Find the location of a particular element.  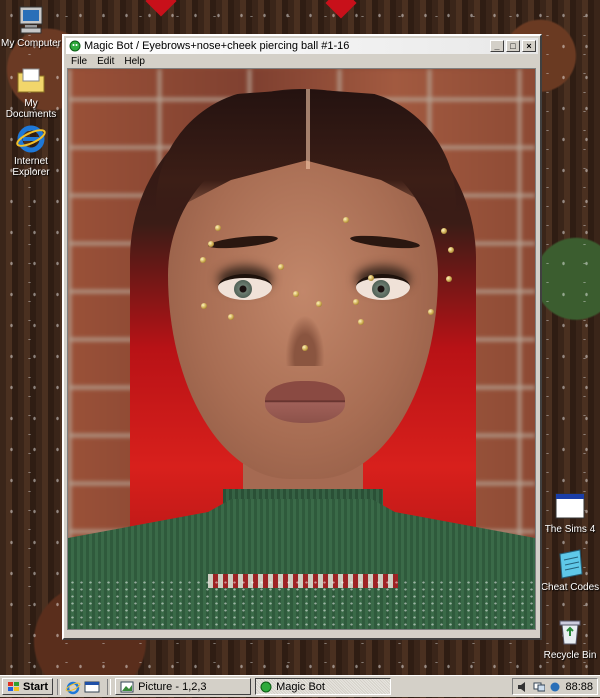

start-button: Start is located at coordinates (28, 686).